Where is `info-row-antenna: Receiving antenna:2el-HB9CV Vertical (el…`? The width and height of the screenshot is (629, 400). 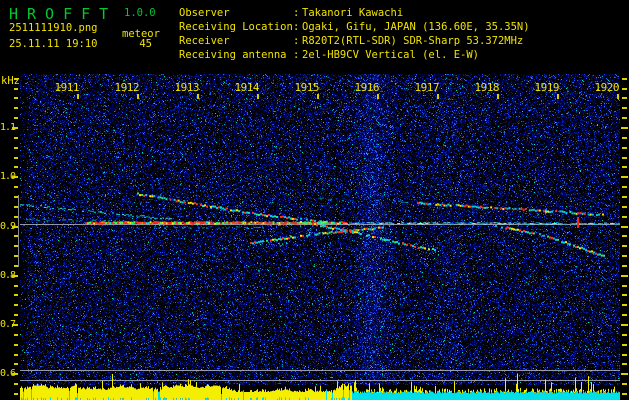 info-row-antenna: Receiving antenna:2el-HB9CV Vertical (el… is located at coordinates (354, 55).